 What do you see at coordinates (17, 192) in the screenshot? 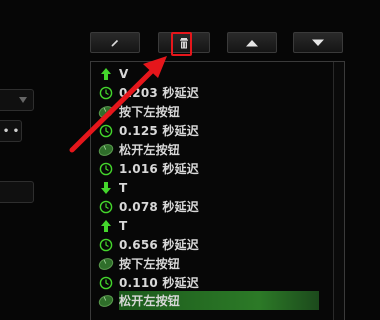
I see `left-input-field` at bounding box center [17, 192].